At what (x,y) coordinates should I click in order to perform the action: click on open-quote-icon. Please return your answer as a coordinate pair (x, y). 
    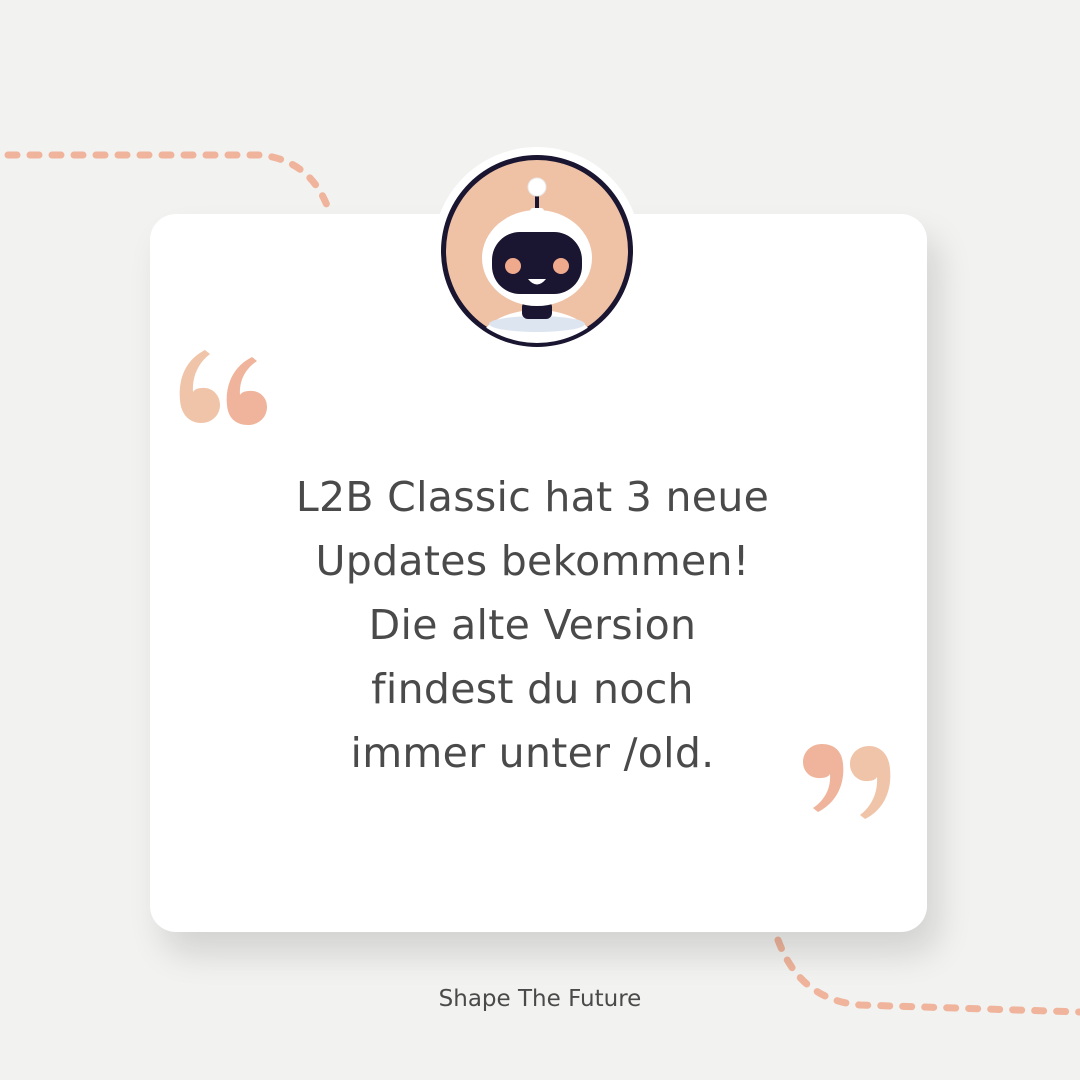
    Looking at the image, I should click on (225, 387).